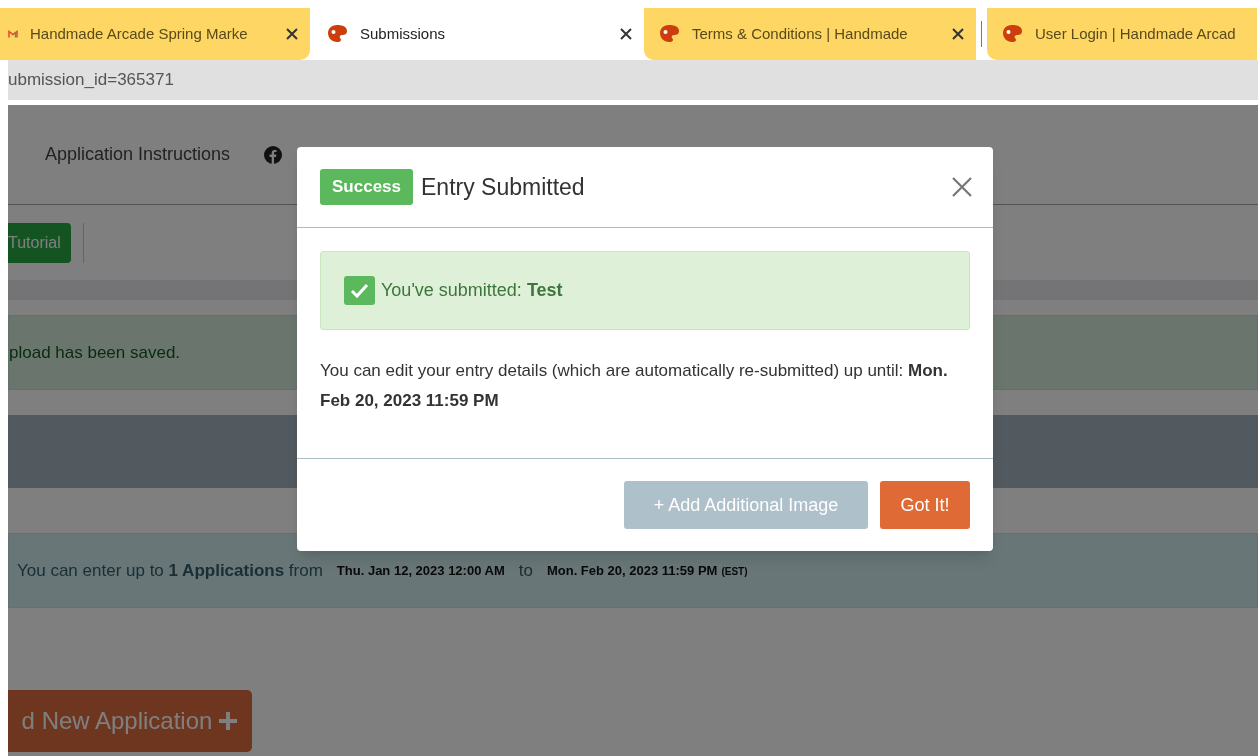 This screenshot has width=1258, height=756. I want to click on nav-link: Application Instructions, so click(138, 154).